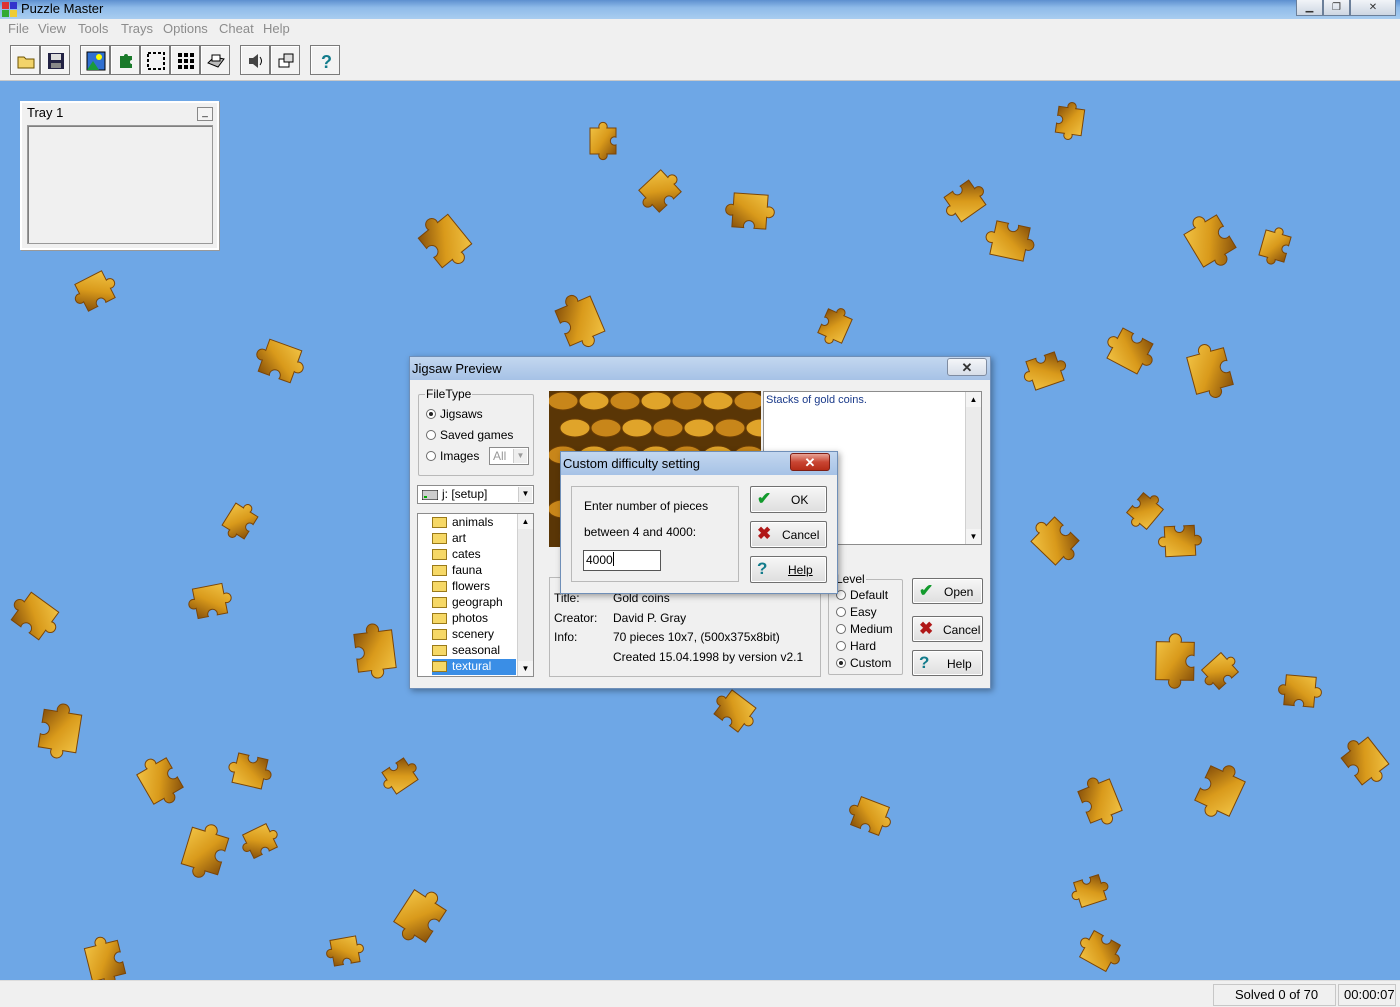 This screenshot has height=1007, width=1400. Describe the element at coordinates (137, 28) in the screenshot. I see `menu-trays: Trays` at that location.